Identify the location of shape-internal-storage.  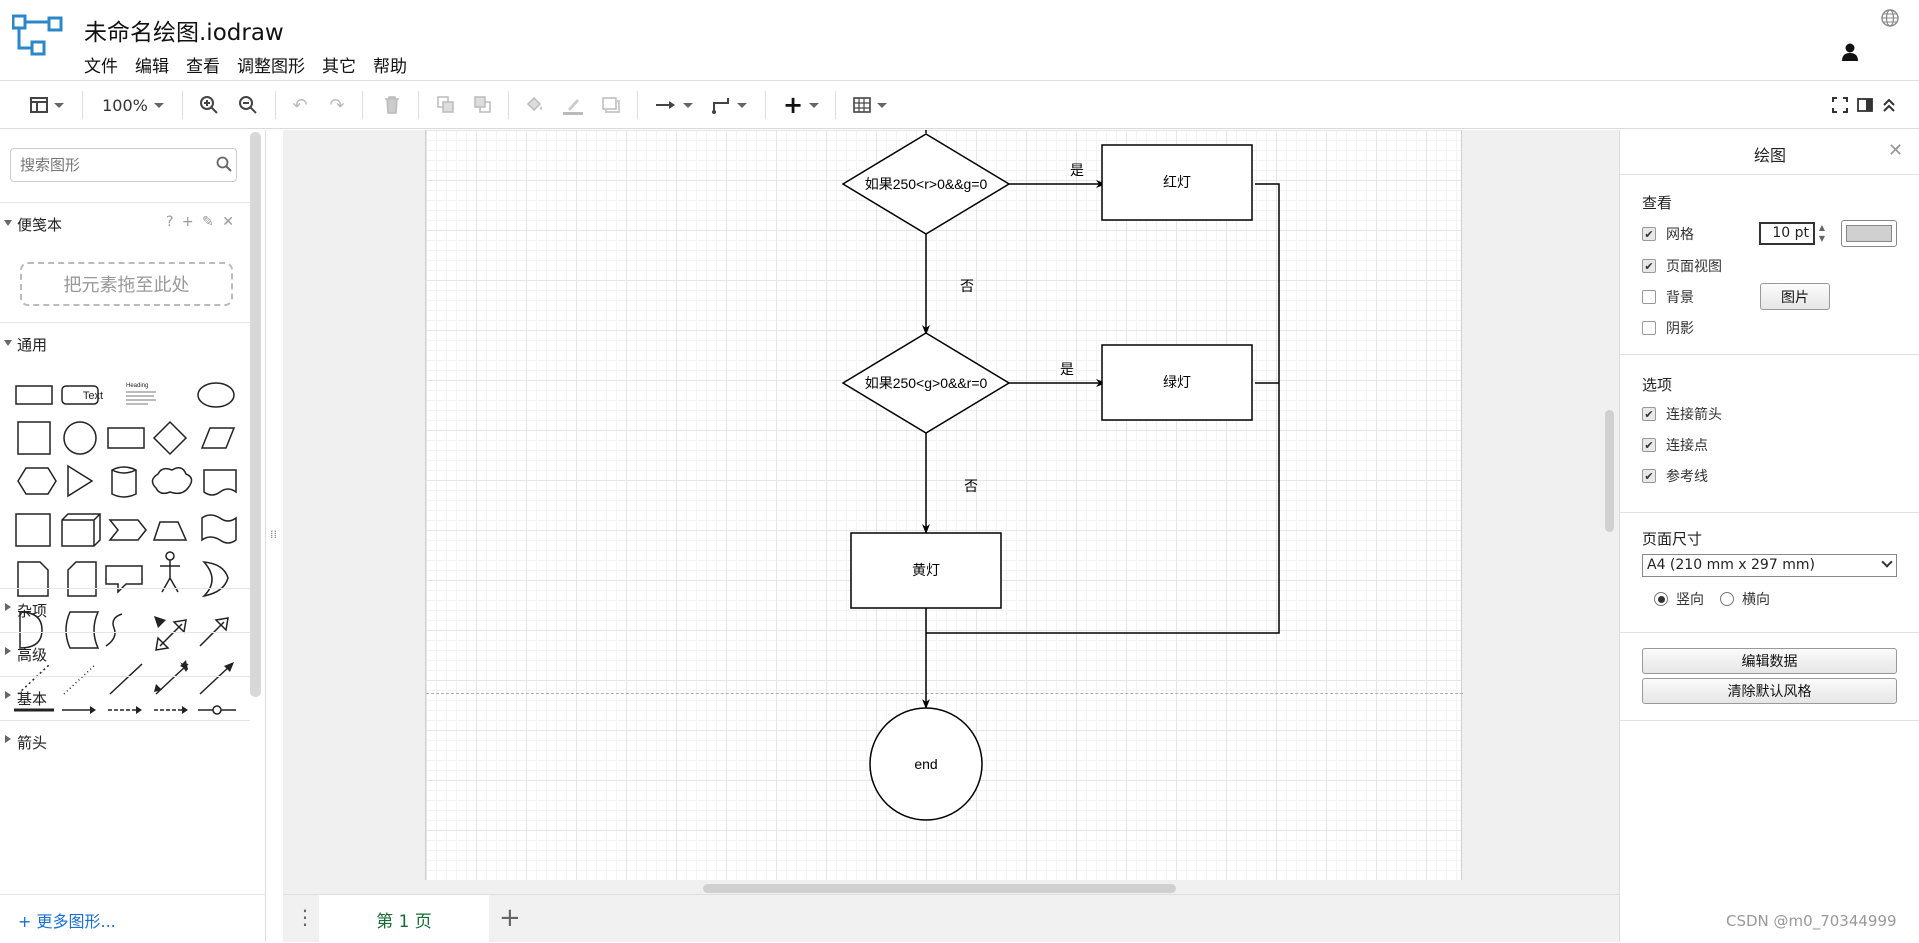
(33, 530).